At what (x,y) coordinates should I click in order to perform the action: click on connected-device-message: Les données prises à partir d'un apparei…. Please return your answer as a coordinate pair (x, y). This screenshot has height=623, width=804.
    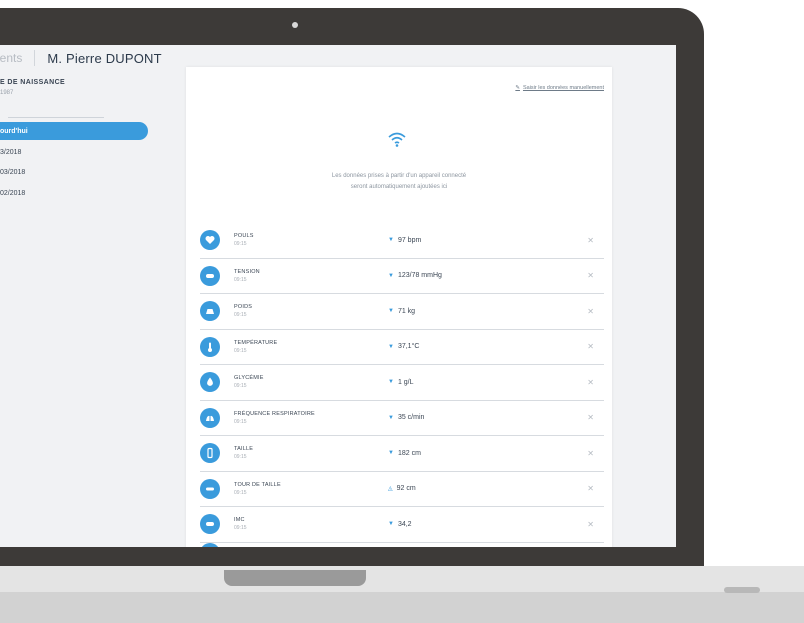
    Looking at the image, I should click on (399, 182).